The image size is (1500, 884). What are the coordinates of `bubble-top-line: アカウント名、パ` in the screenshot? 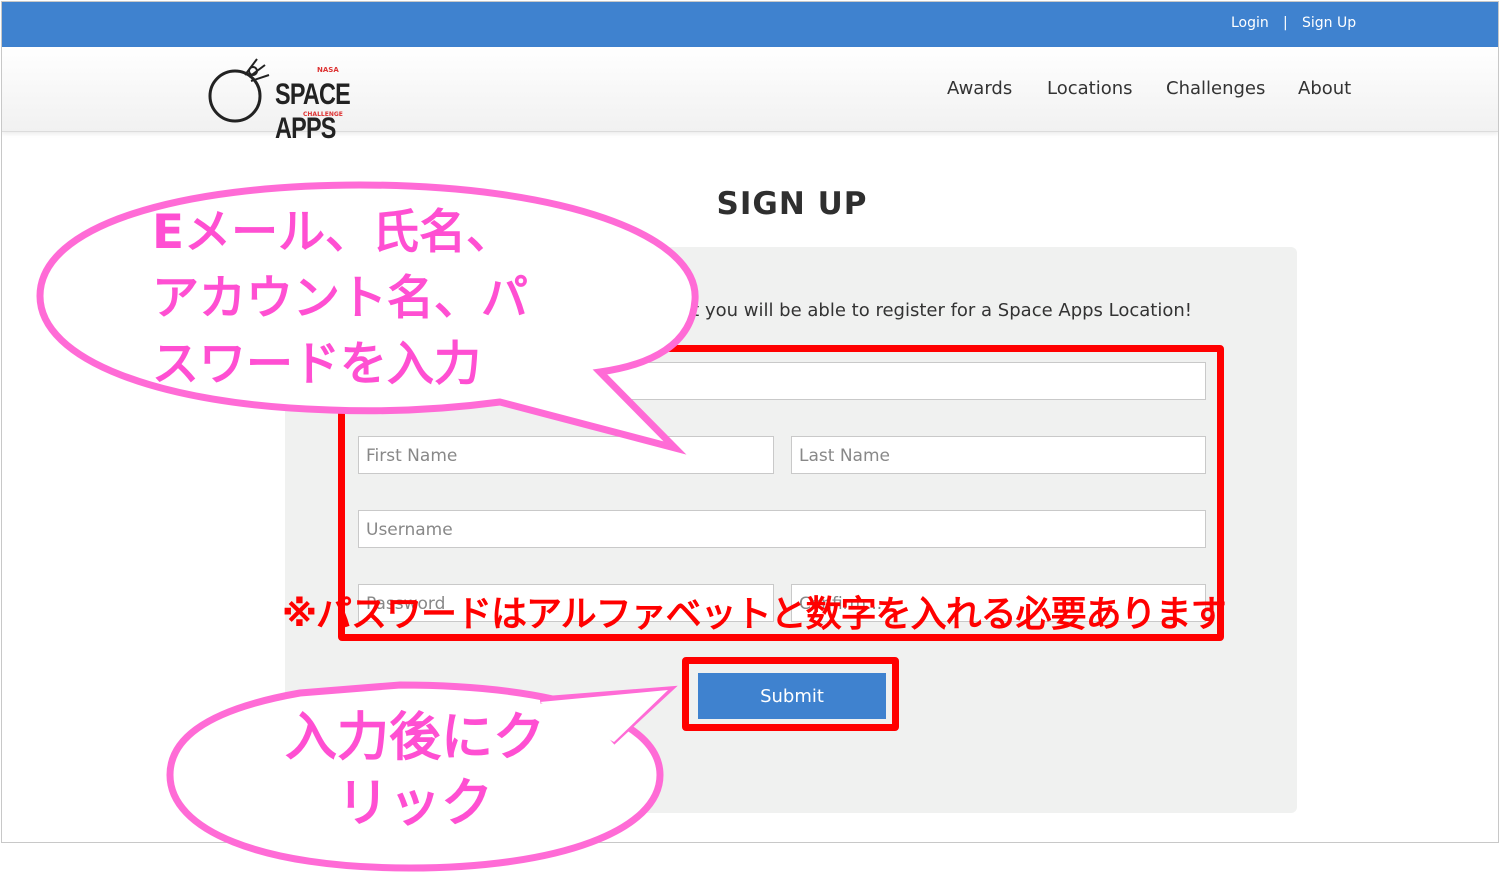 It's located at (340, 298).